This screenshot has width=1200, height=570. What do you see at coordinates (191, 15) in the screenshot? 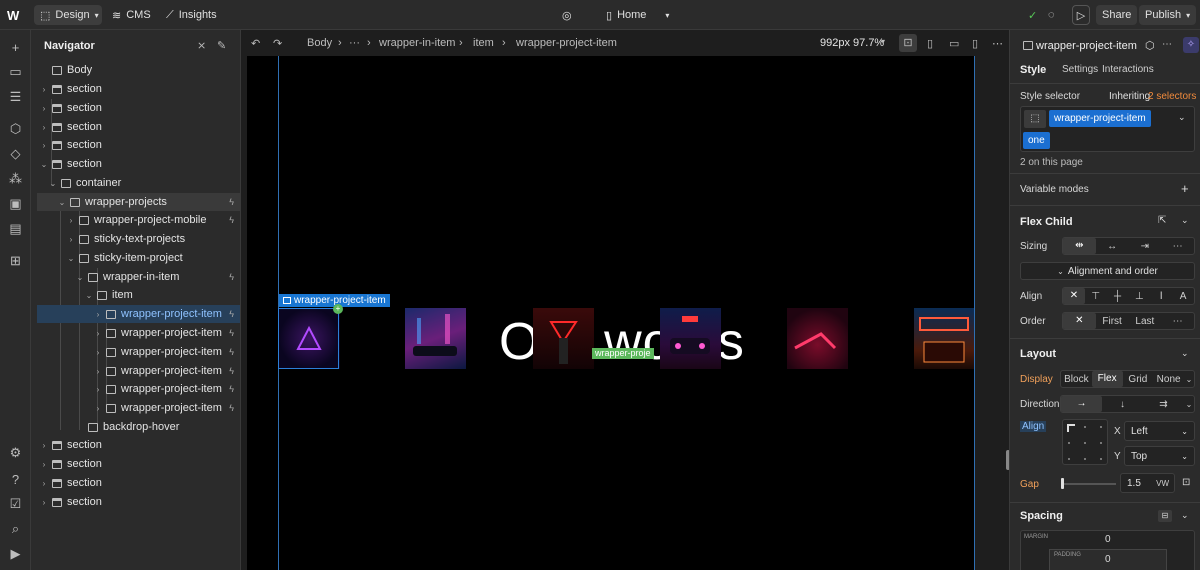
I see `insights-button: ⟋ Insights` at bounding box center [191, 15].